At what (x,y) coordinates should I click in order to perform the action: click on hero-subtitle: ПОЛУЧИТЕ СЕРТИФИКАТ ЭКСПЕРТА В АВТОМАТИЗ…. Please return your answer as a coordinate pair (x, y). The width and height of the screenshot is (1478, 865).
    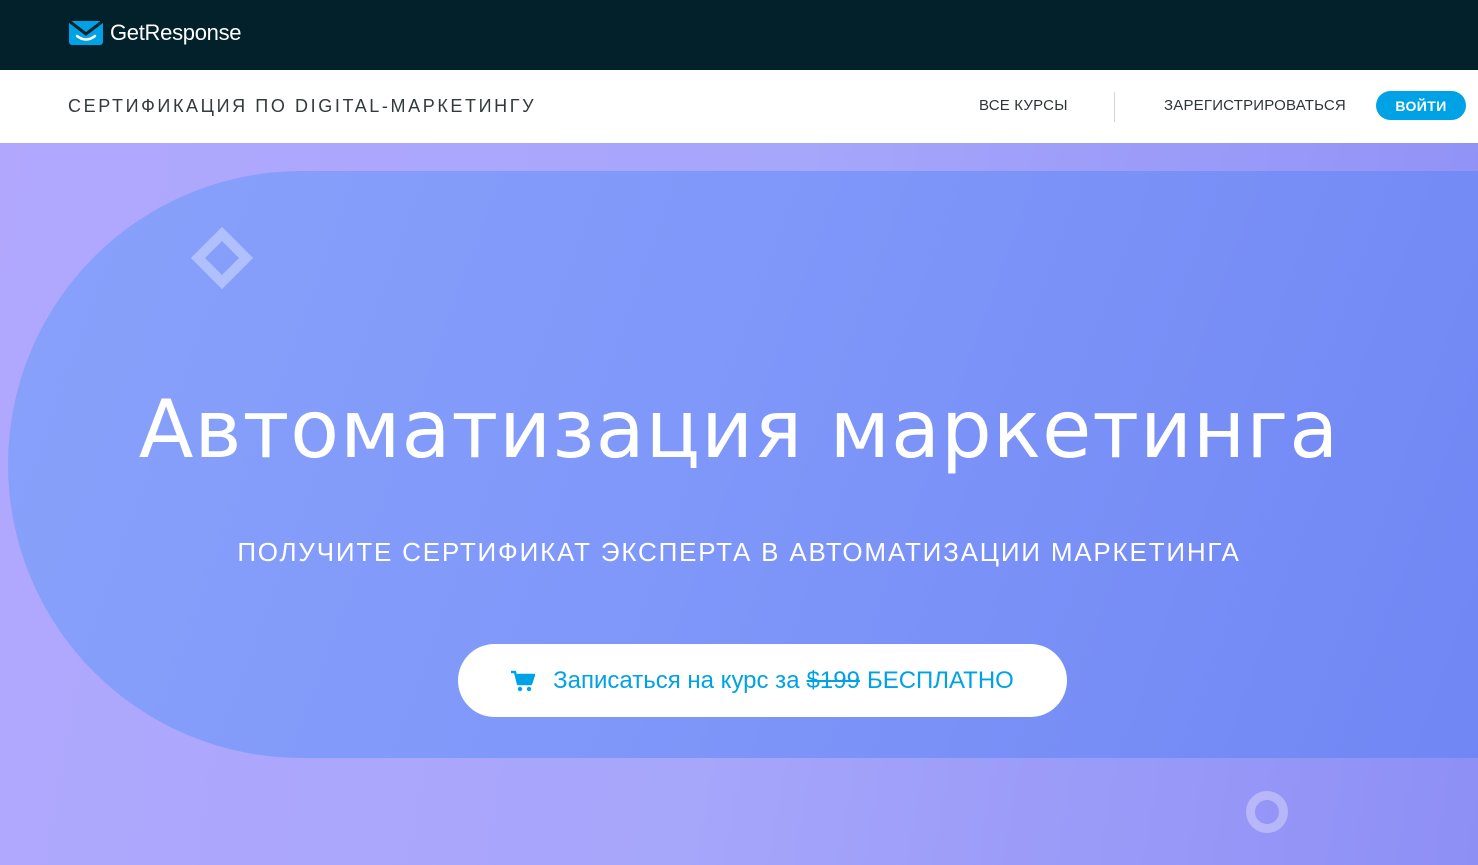
    Looking at the image, I should click on (739, 552).